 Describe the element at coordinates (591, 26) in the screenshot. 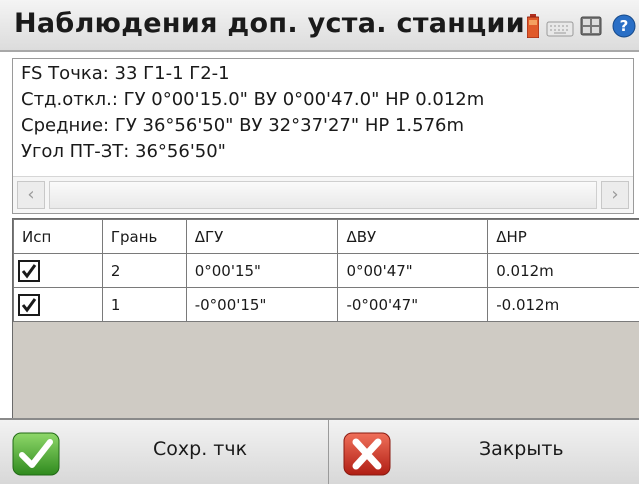

I see `grid-icon` at that location.